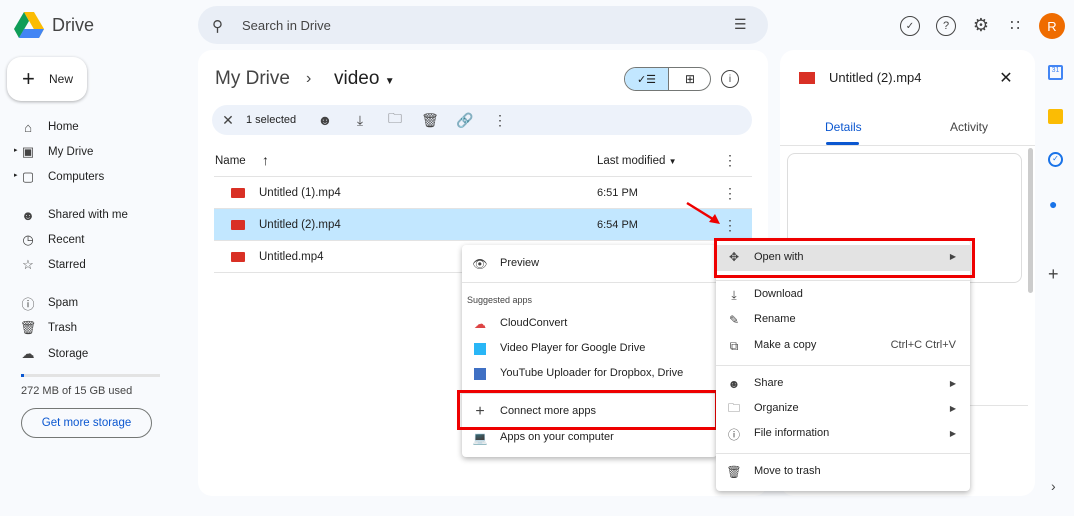 This screenshot has height=516, width=1074. Describe the element at coordinates (740, 24) in the screenshot. I see `filter-icon: ☰` at that location.